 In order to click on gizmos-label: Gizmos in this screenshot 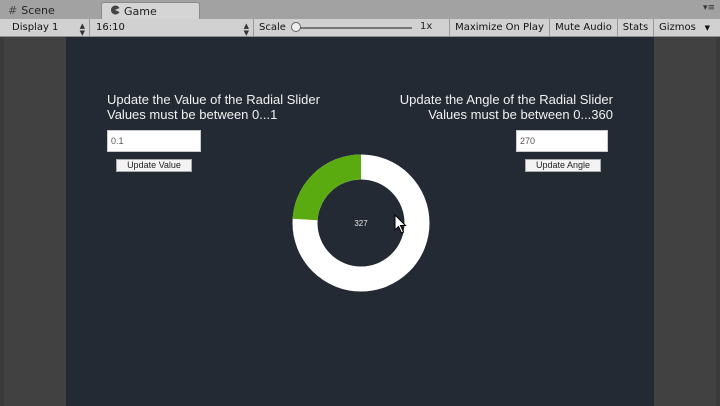, I will do `click(677, 27)`.